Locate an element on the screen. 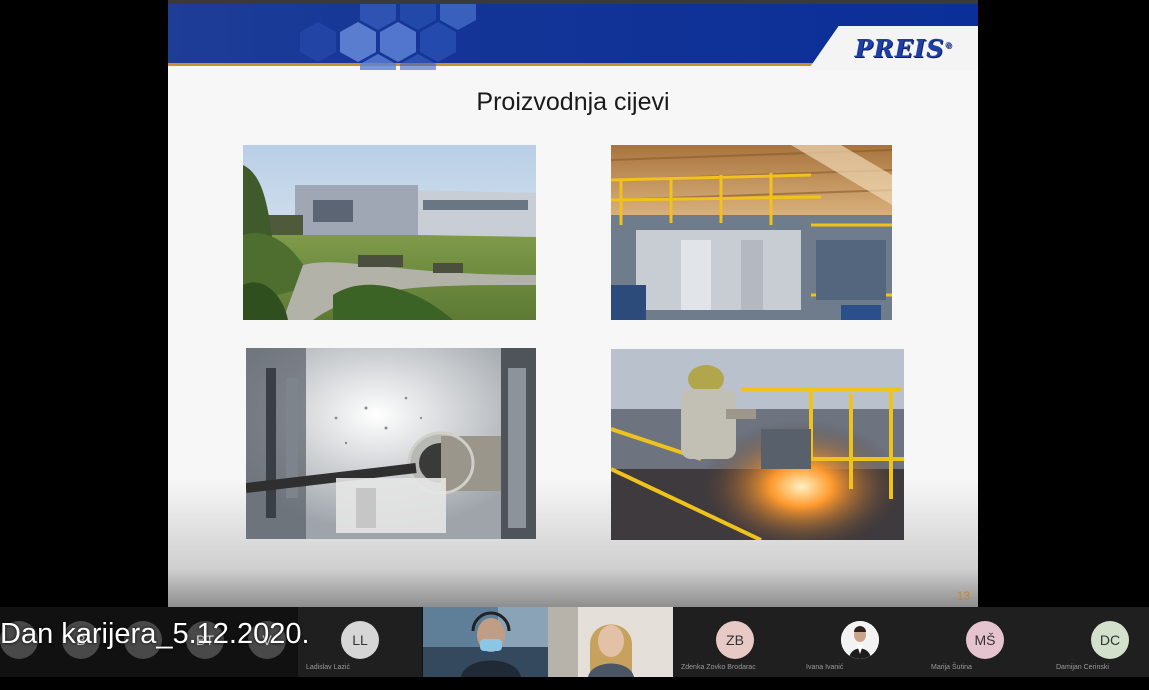 This screenshot has height=690, width=1149. participant-avatar: ZB is located at coordinates (735, 640).